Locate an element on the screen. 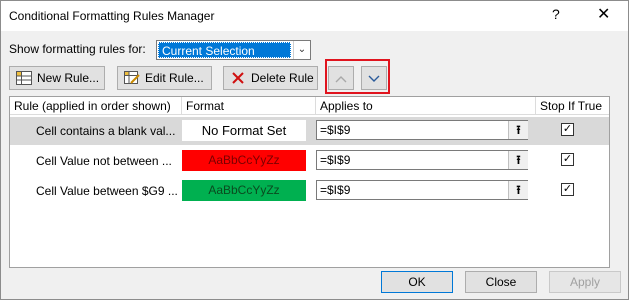 This screenshot has height=300, width=629. help-icon: ? is located at coordinates (556, 14).